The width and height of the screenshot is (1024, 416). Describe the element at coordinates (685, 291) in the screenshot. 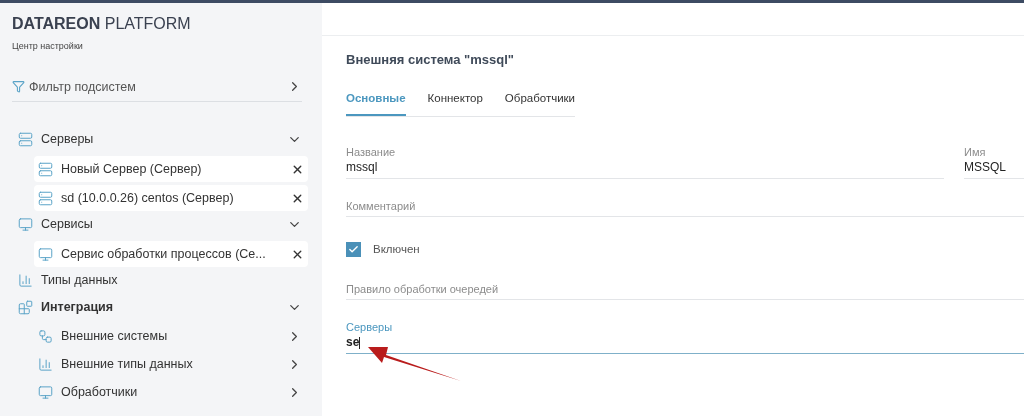

I see `text-field: Правило обработки очередей` at that location.